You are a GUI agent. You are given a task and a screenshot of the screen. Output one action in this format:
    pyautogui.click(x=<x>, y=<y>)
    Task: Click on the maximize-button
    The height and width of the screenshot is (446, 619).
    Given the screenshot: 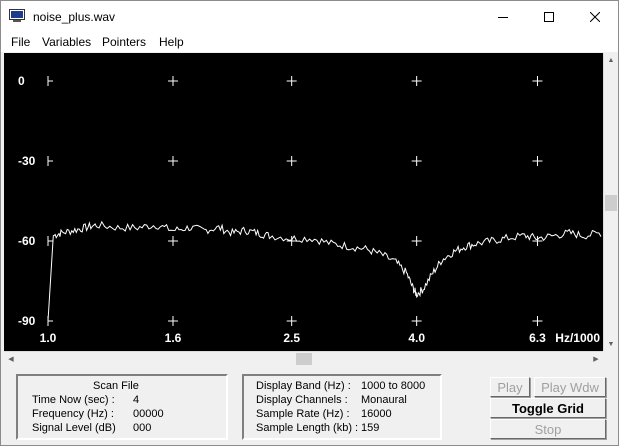 What is the action you would take?
    pyautogui.click(x=549, y=16)
    